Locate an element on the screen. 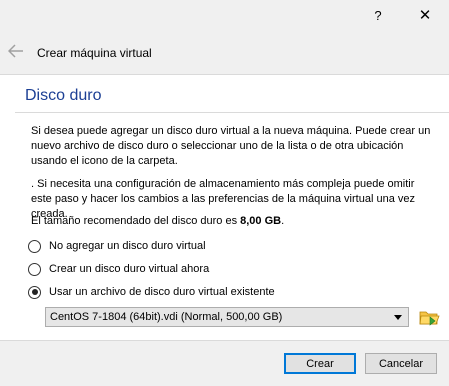  dialog-footer: Crear Cancelar is located at coordinates (224, 363).